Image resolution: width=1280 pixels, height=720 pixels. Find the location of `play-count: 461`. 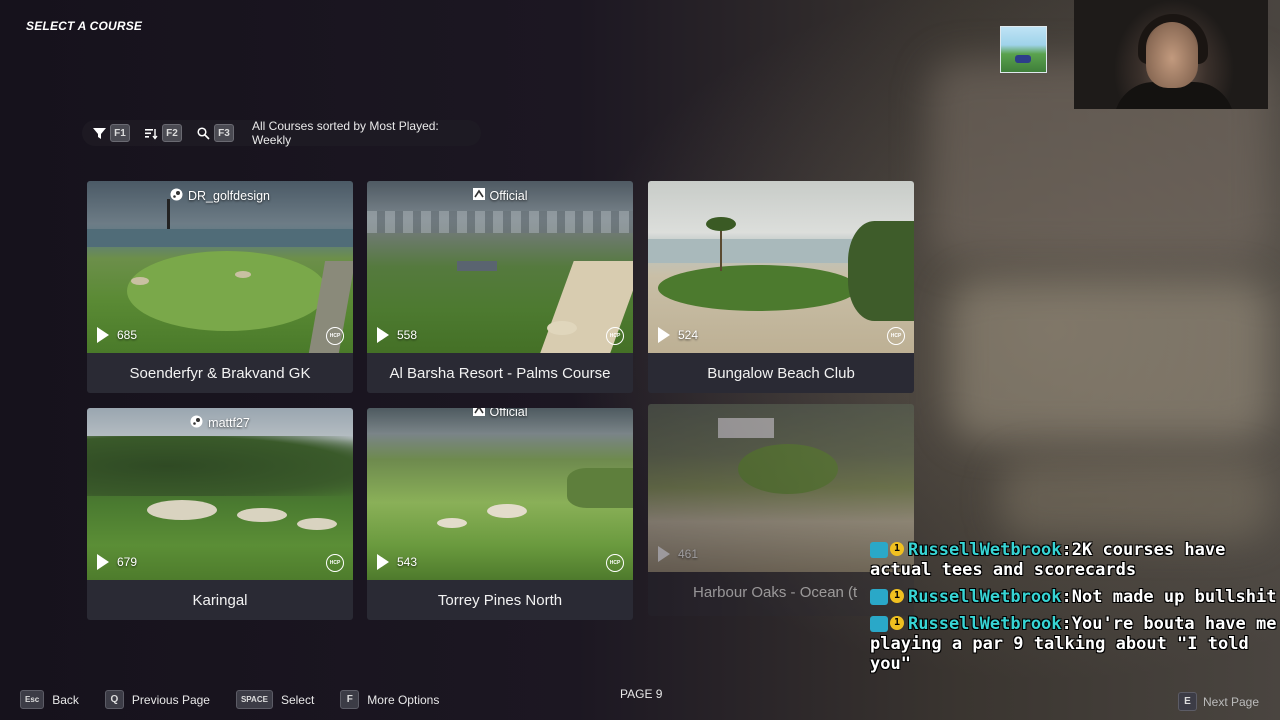

play-count: 461 is located at coordinates (678, 554).